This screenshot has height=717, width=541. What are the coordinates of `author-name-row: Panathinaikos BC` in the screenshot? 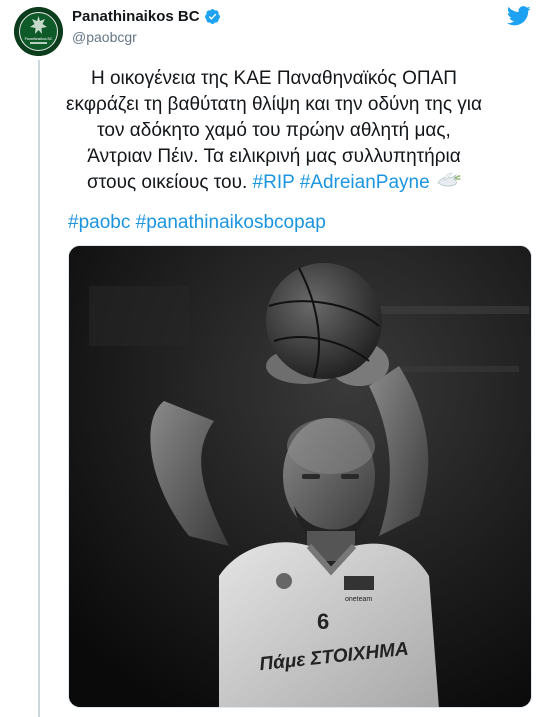 It's located at (146, 16).